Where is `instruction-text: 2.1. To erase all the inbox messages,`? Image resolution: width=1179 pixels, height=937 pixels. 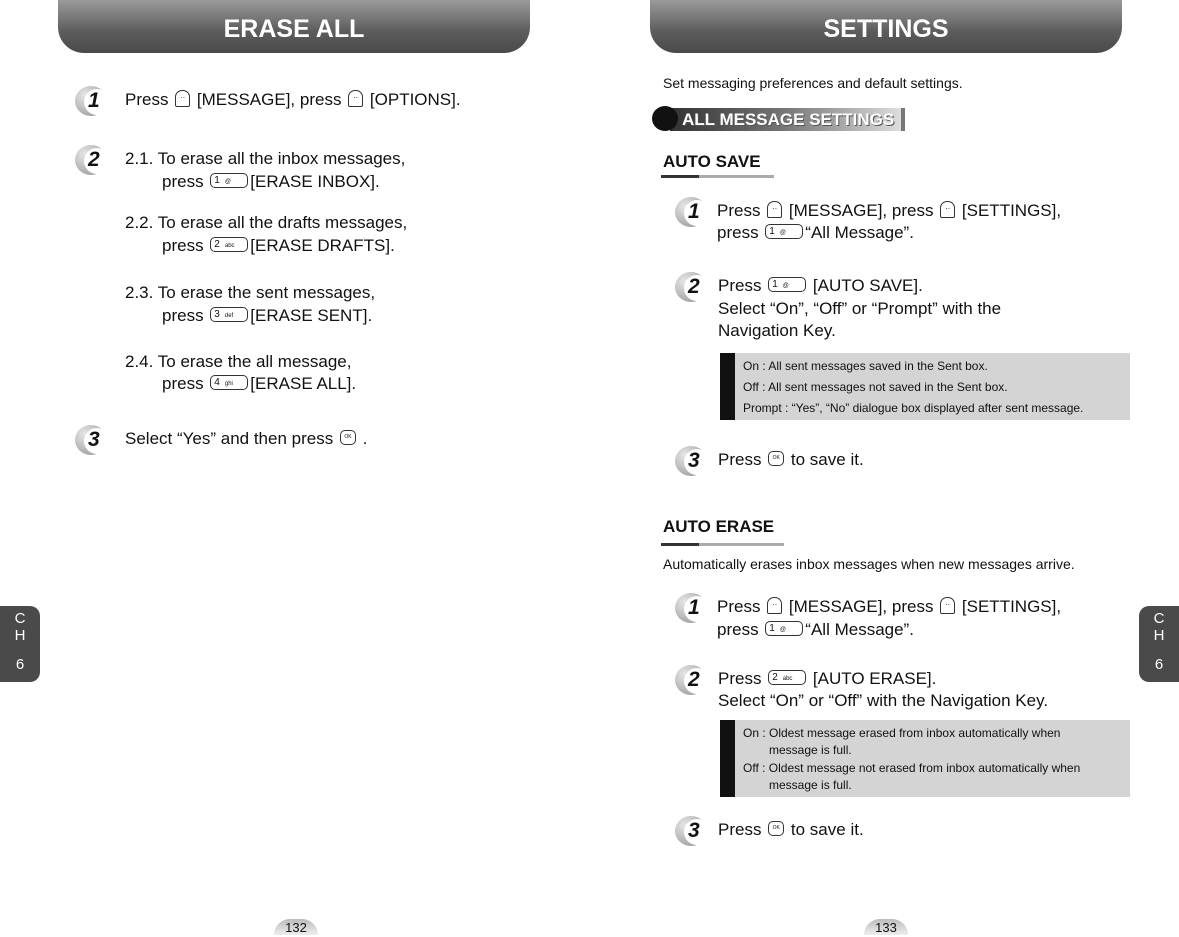 instruction-text: 2.1. To erase all the inbox messages, is located at coordinates (265, 158).